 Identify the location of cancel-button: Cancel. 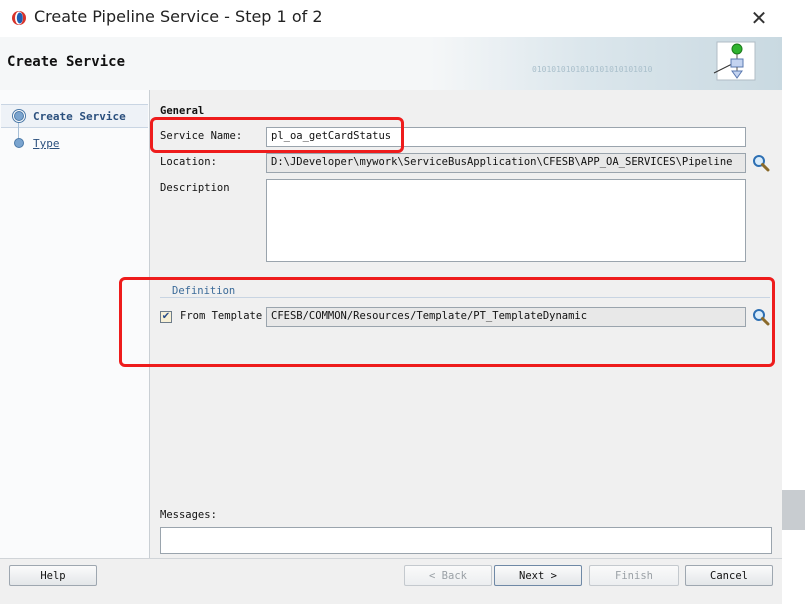
(729, 575).